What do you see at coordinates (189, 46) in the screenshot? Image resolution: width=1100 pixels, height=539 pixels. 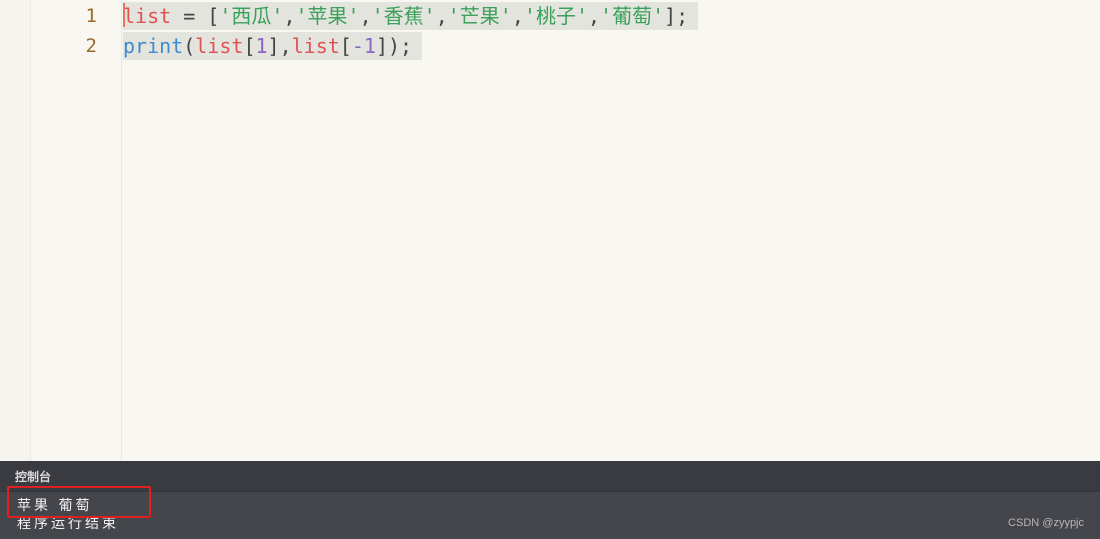 I see `code-token-punc: (` at bounding box center [189, 46].